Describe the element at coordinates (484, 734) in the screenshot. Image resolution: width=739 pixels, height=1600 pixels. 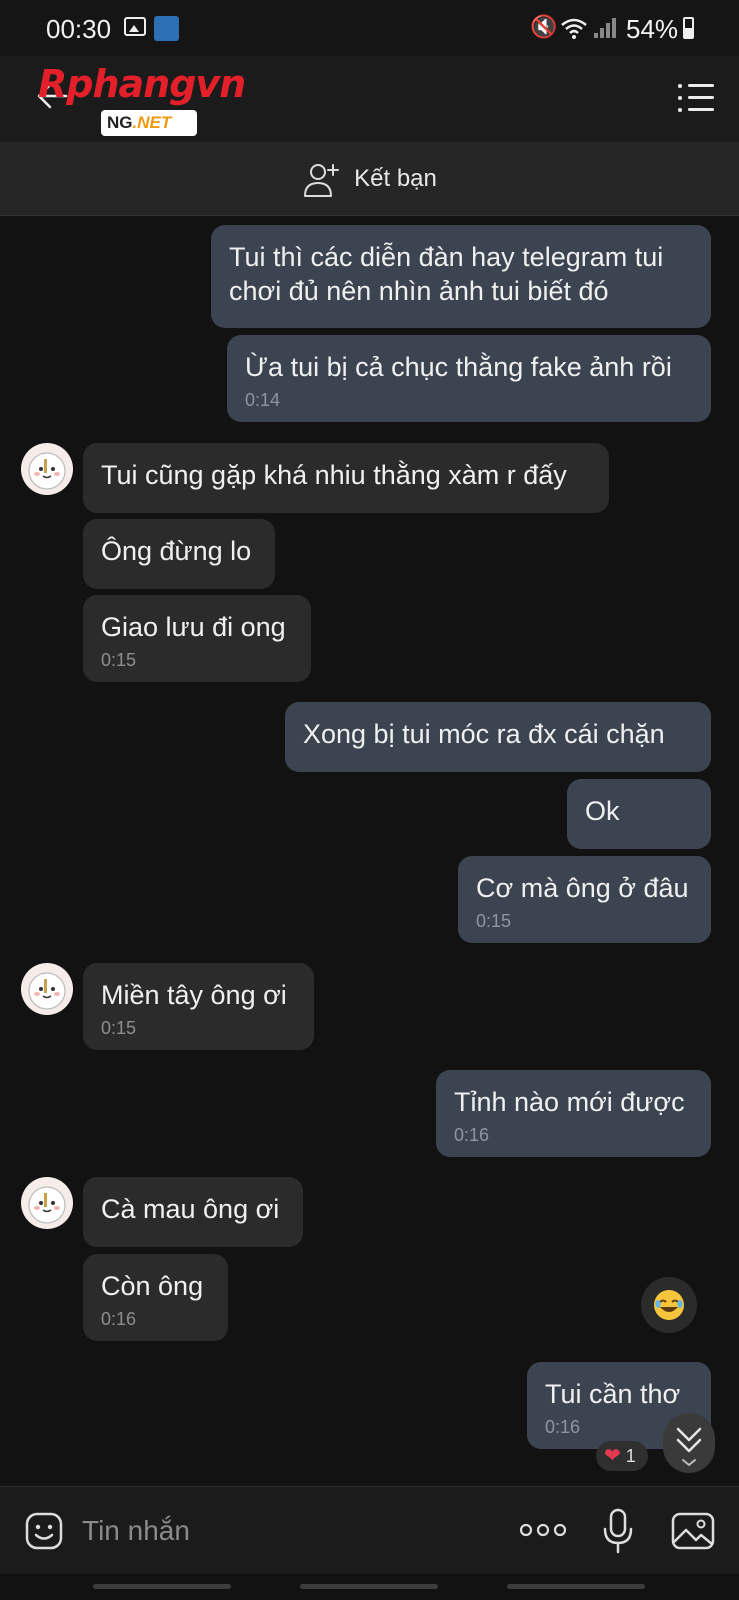
I see `message-text: Xong bị tui móc ra đx cái chặn` at that location.